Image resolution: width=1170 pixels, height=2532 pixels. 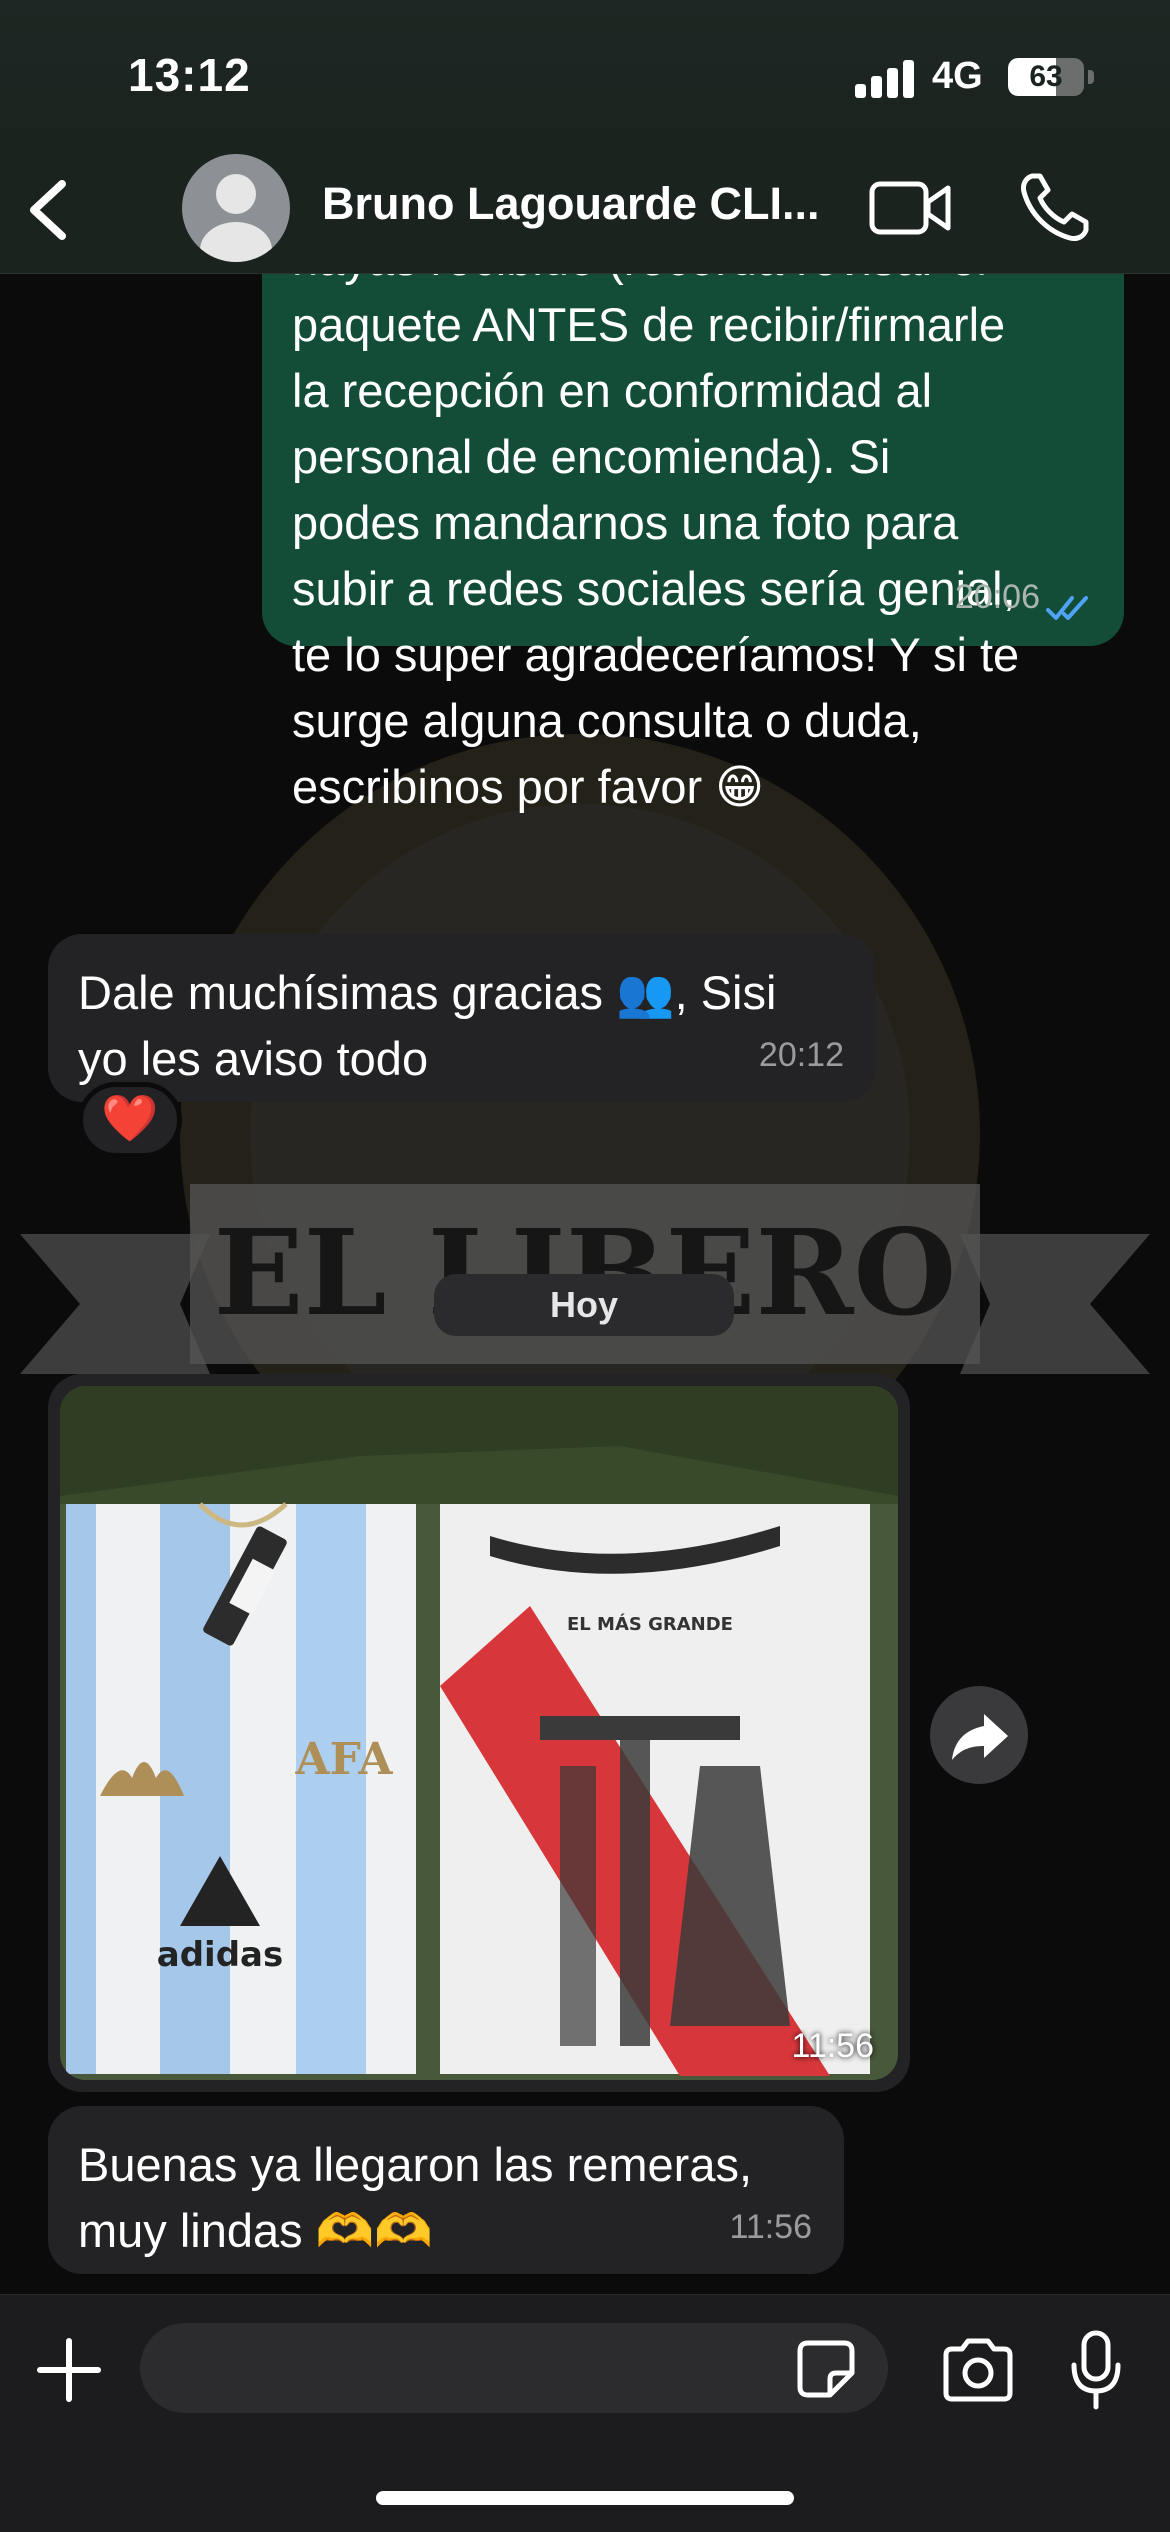 I want to click on camera-icon, so click(x=978, y=2370).